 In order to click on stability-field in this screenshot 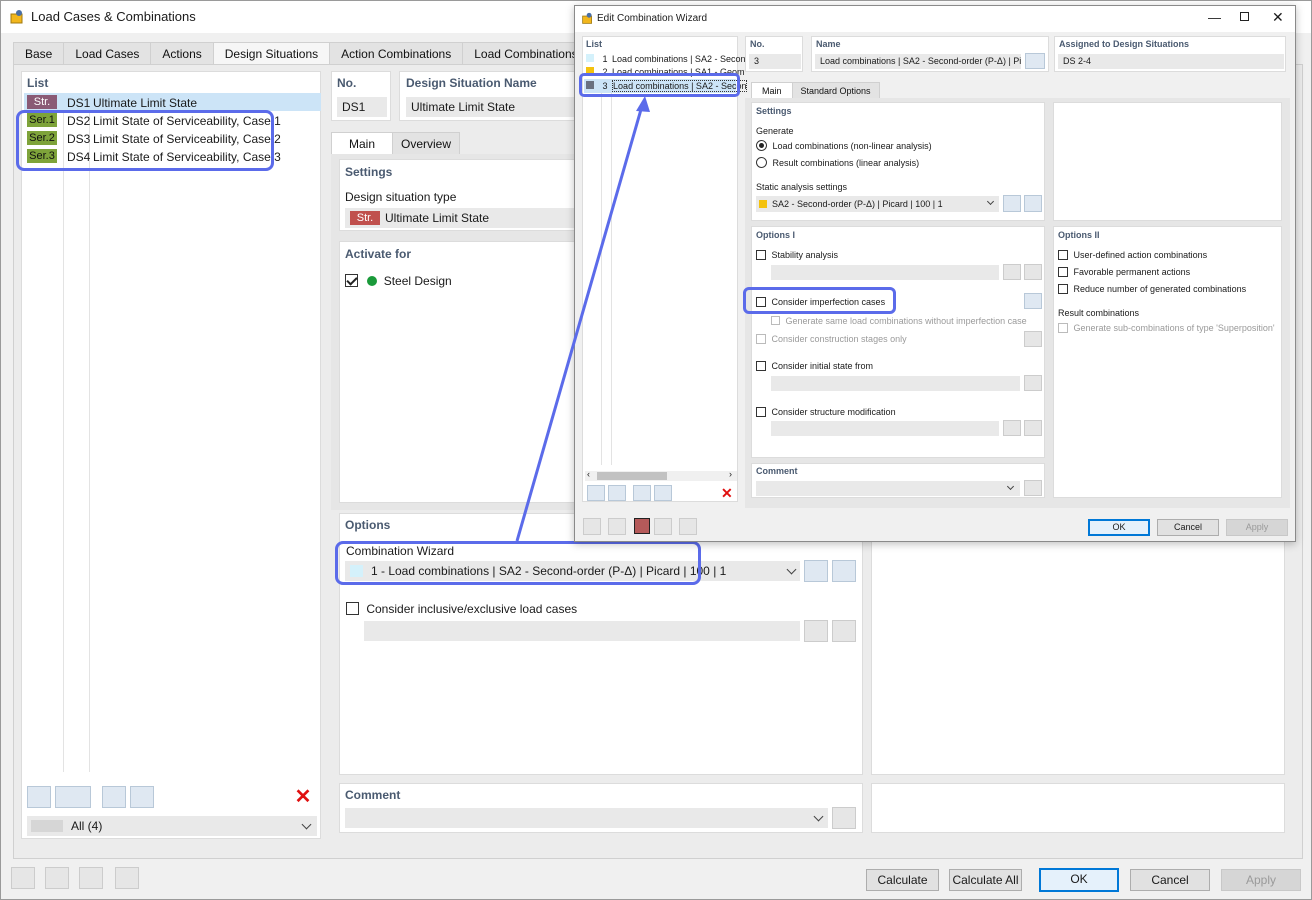, I will do `click(885, 272)`.